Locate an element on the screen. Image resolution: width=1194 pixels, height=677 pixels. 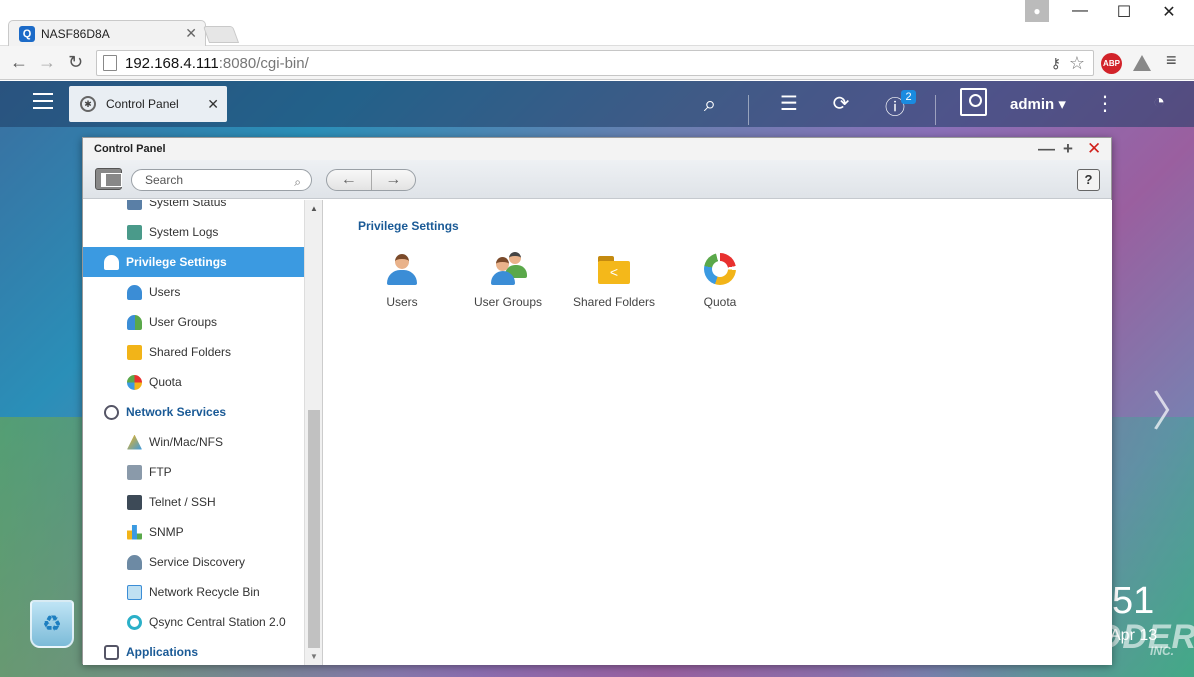
history-nav: ← → is located at coordinates (371, 180).